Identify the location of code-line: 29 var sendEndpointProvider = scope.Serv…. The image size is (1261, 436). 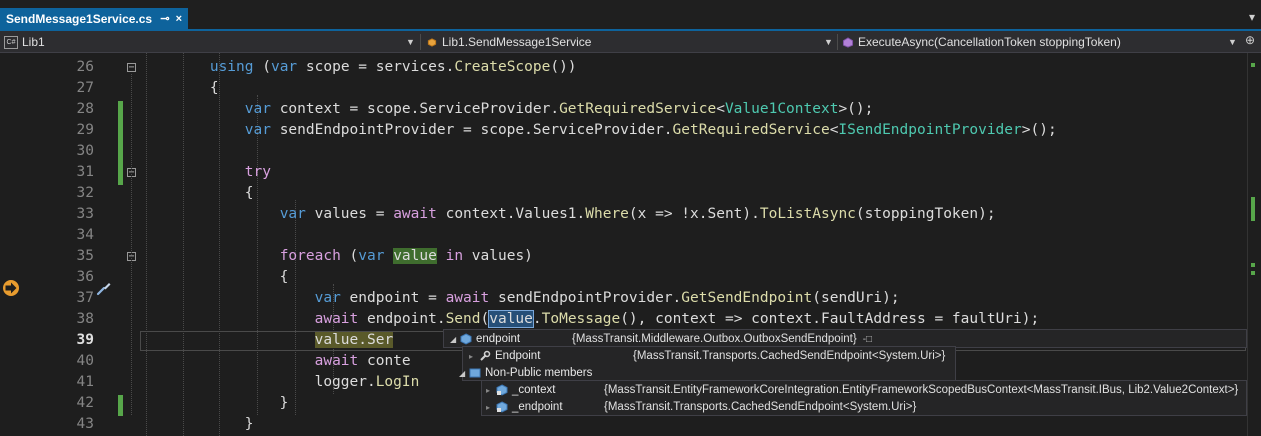
(622, 130).